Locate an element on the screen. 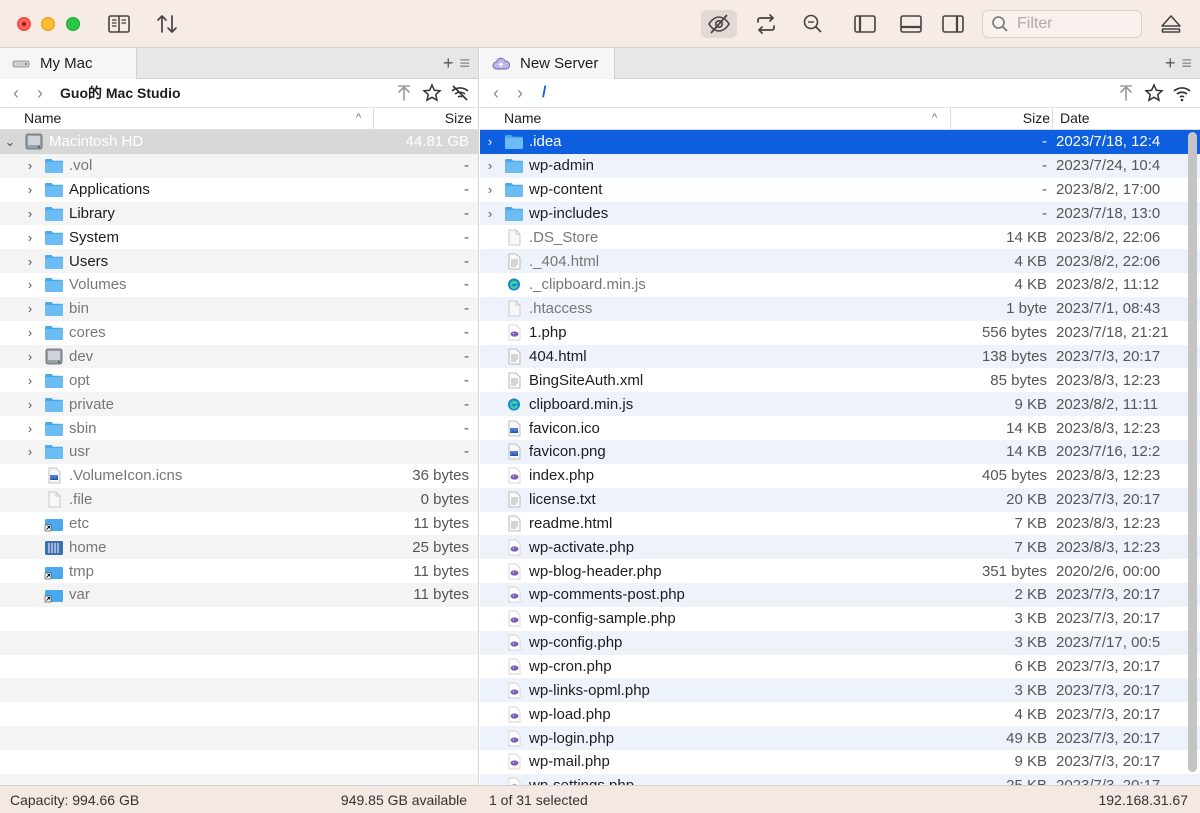  list-item: .VolumeIcon.icns 36 bytes is located at coordinates (239, 476).